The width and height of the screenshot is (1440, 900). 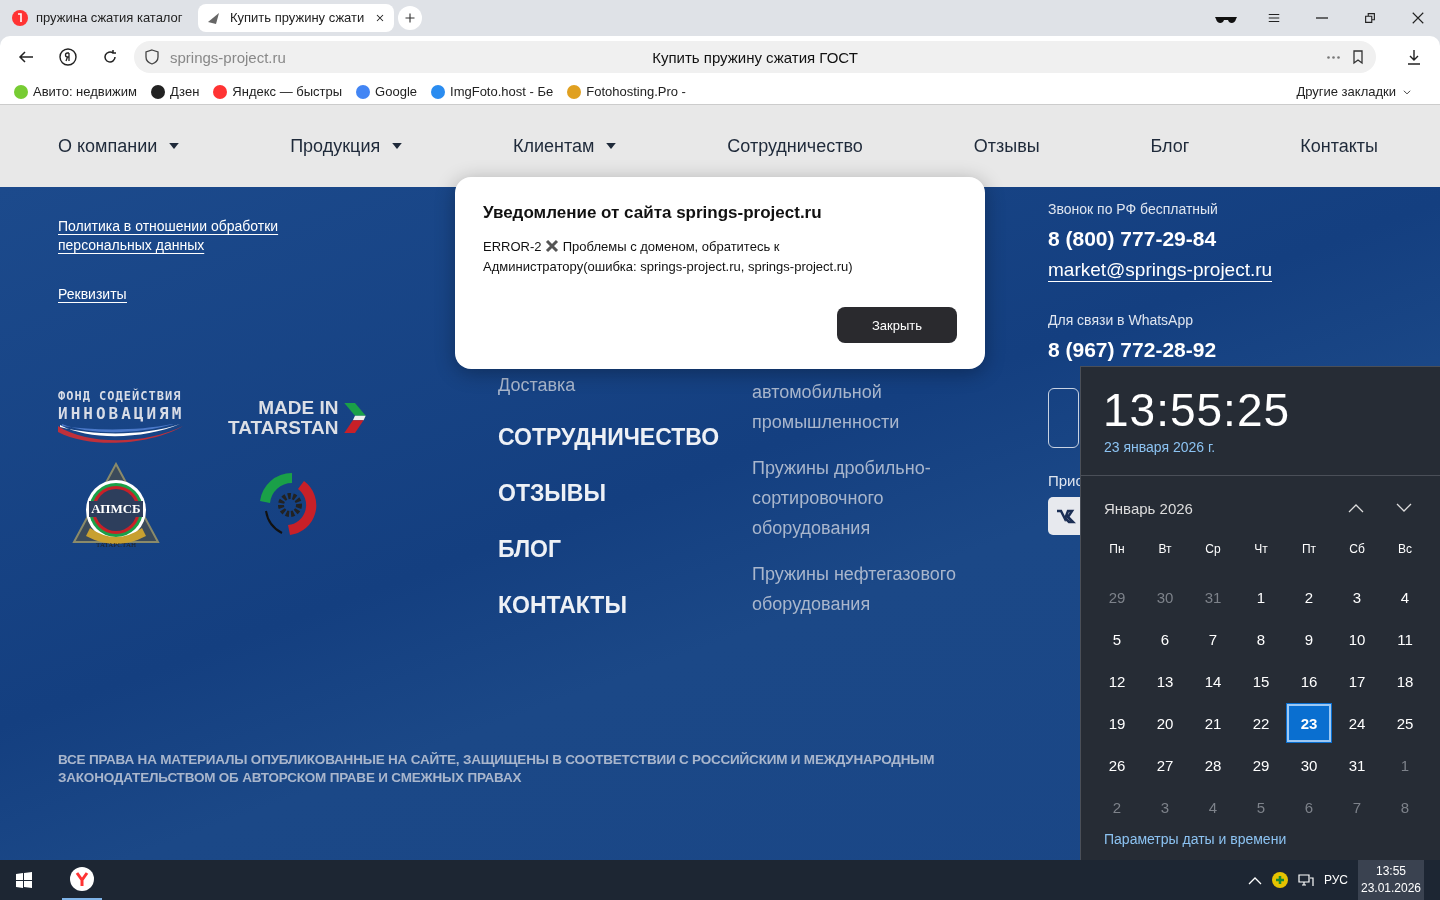 I want to click on nav-item: Блог, so click(x=1170, y=146).